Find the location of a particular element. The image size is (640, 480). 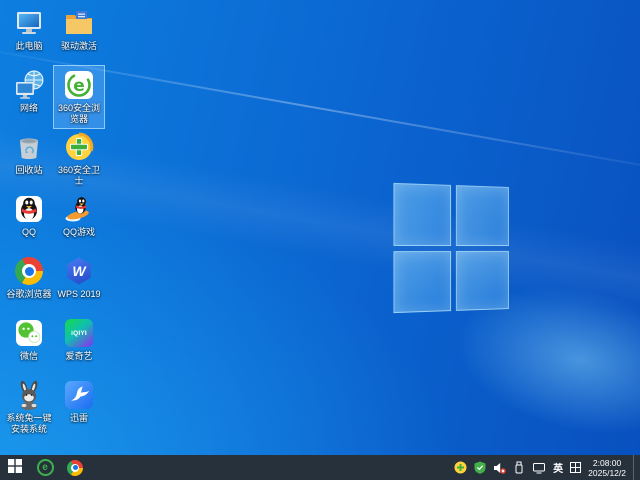

recycle-bin-icon is located at coordinates (29, 147).